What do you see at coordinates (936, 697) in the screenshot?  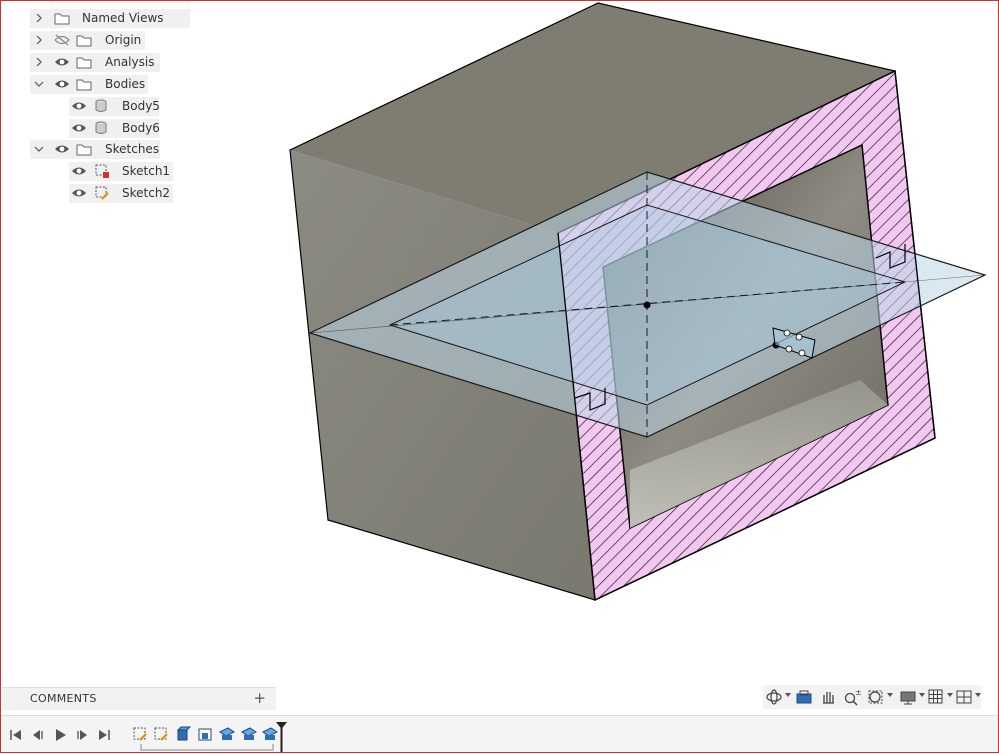 I see `grid-icon` at bounding box center [936, 697].